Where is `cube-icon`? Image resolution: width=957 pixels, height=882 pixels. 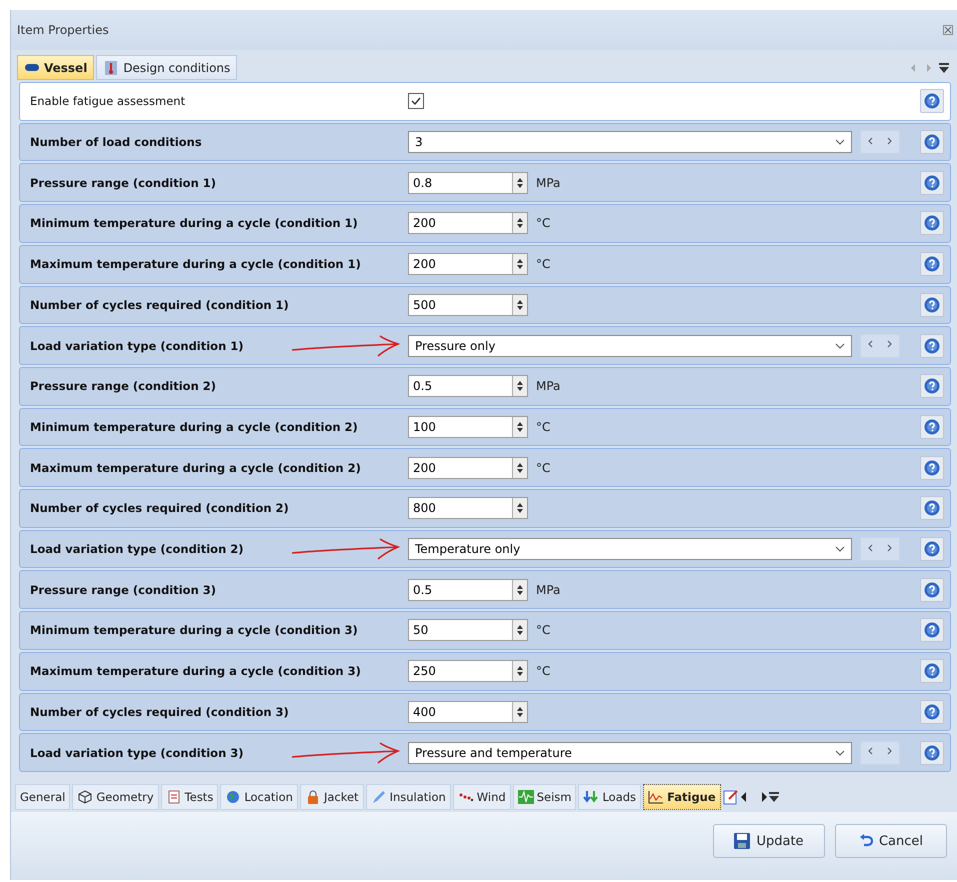
cube-icon is located at coordinates (85, 797).